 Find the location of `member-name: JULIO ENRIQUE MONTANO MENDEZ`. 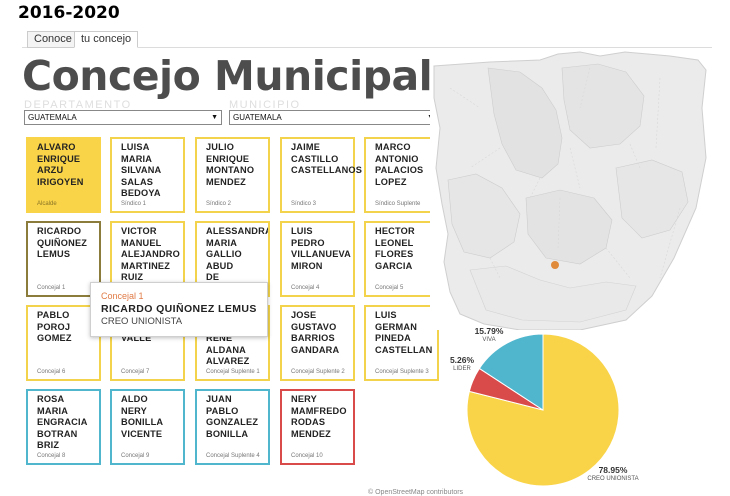

member-name: JULIO ENRIQUE MONTANO MENDEZ is located at coordinates (230, 164).